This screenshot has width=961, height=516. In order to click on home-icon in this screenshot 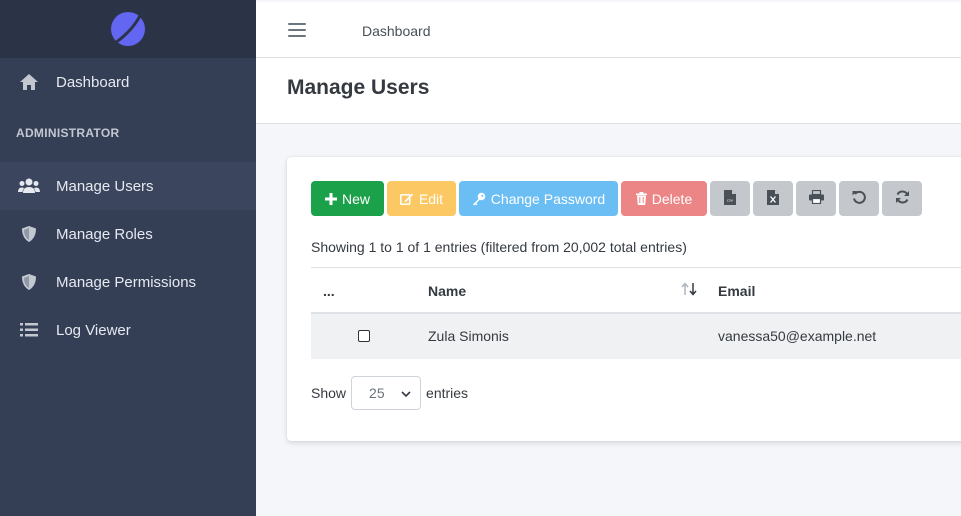, I will do `click(29, 82)`.